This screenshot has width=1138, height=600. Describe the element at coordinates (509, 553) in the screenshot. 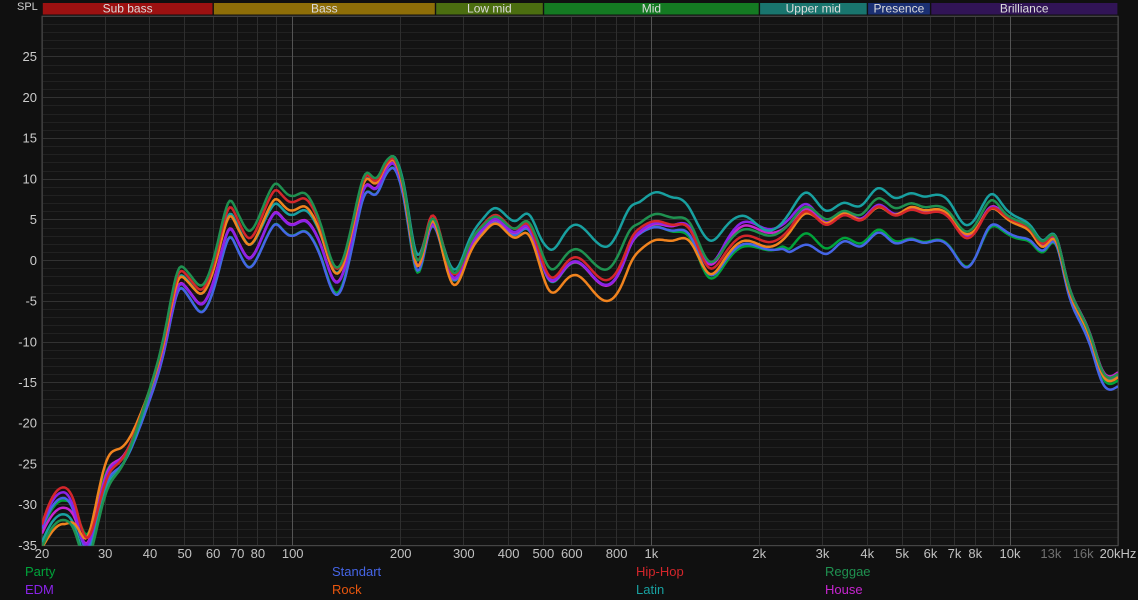

I see `svg-text: 400` at that location.